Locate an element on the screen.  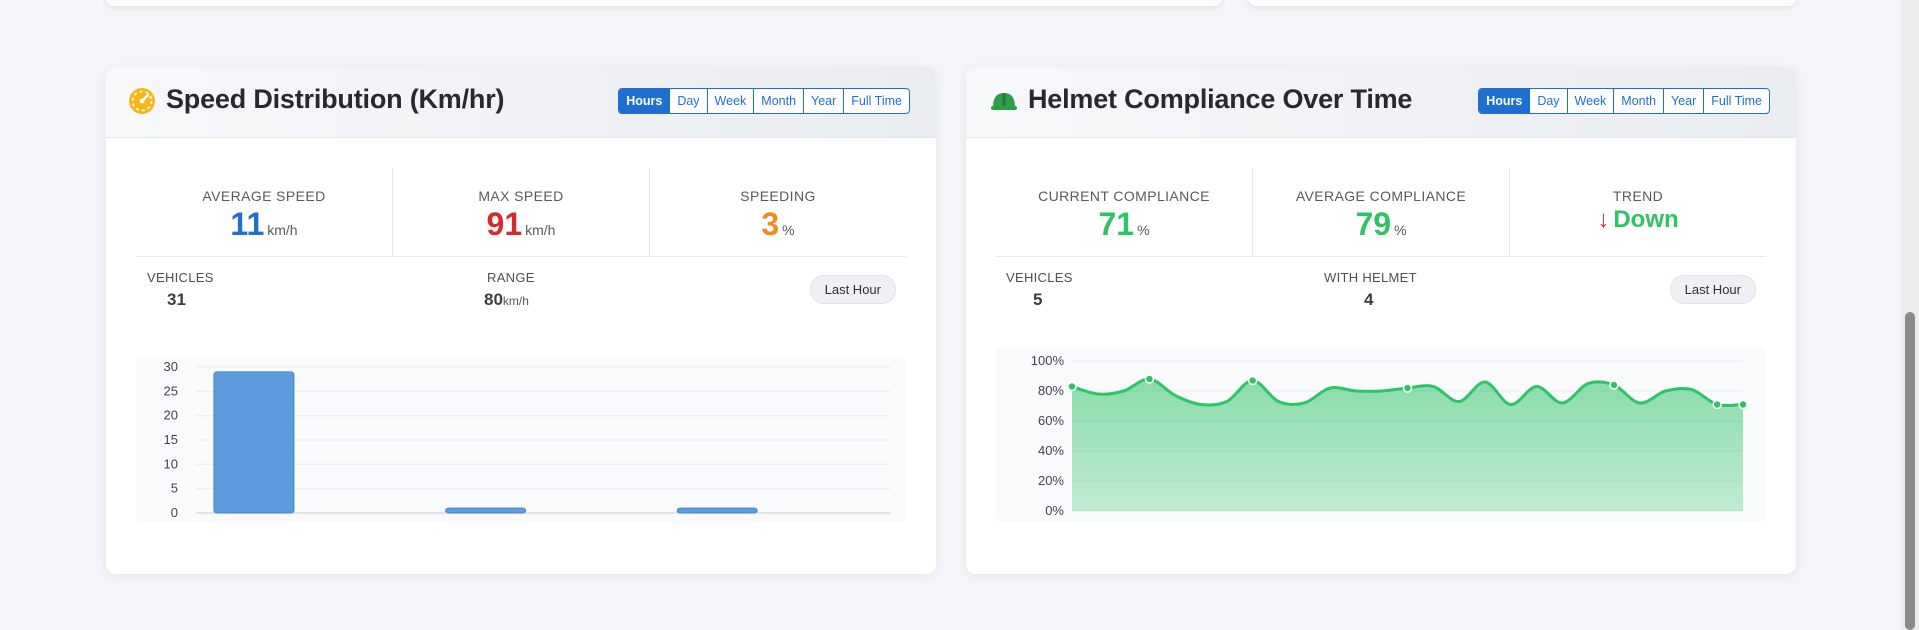
with-helmet-value: 4 is located at coordinates (1369, 299).